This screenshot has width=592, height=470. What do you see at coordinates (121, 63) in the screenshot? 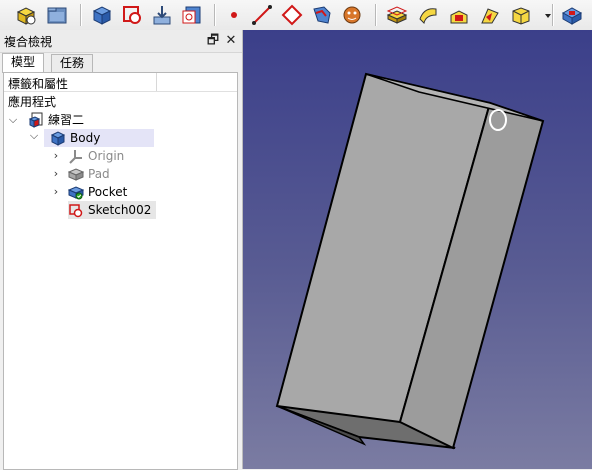
I see `panel-tabbar: 模型 任務` at bounding box center [121, 63].